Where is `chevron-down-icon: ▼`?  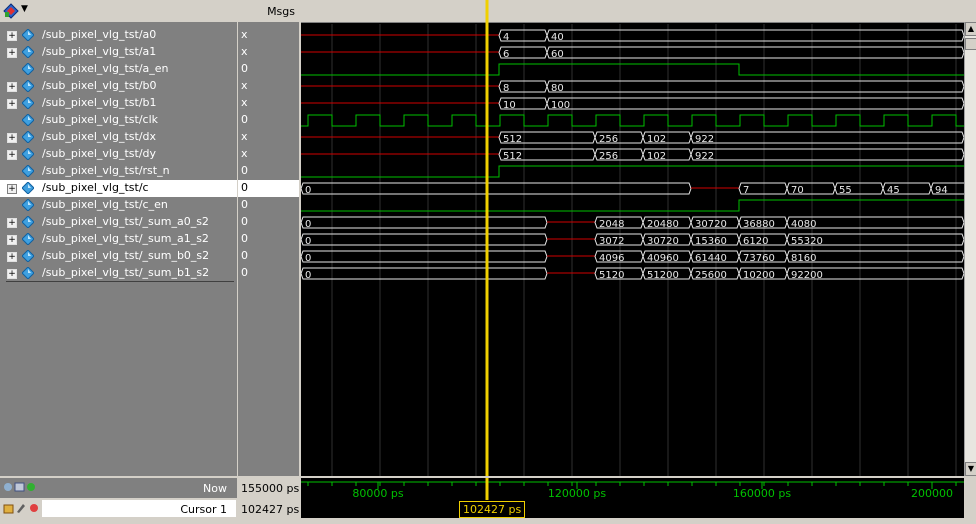 chevron-down-icon: ▼ is located at coordinates (24, 9).